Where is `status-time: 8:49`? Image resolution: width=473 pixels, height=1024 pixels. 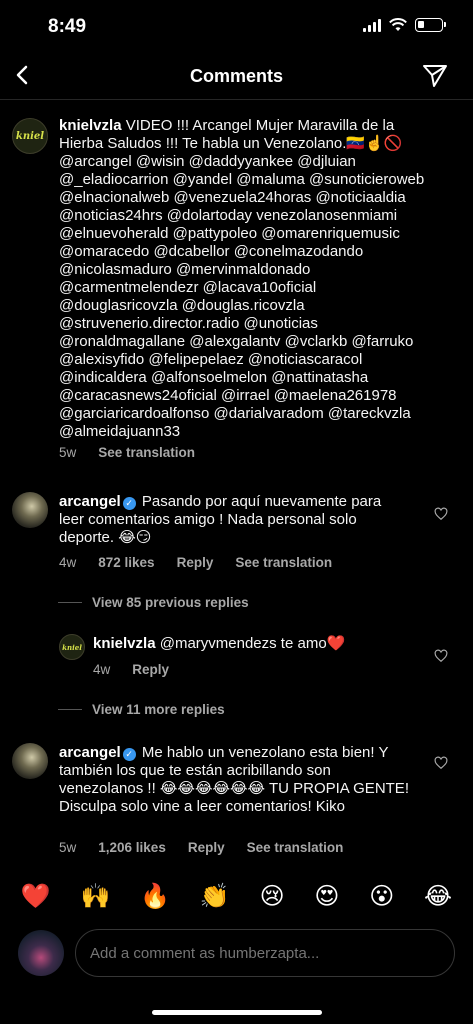
status-time: 8:49 is located at coordinates (67, 26).